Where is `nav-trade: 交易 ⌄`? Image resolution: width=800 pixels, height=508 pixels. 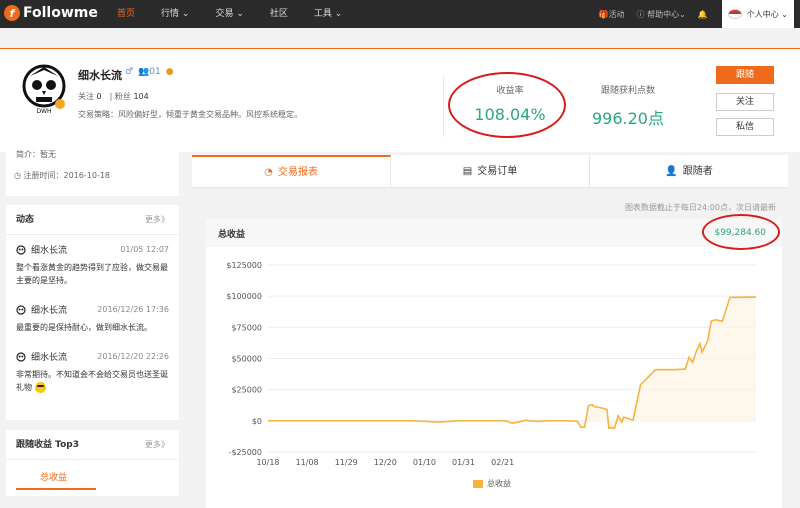
nav-trade: 交易 ⌄ is located at coordinates (229, 14).